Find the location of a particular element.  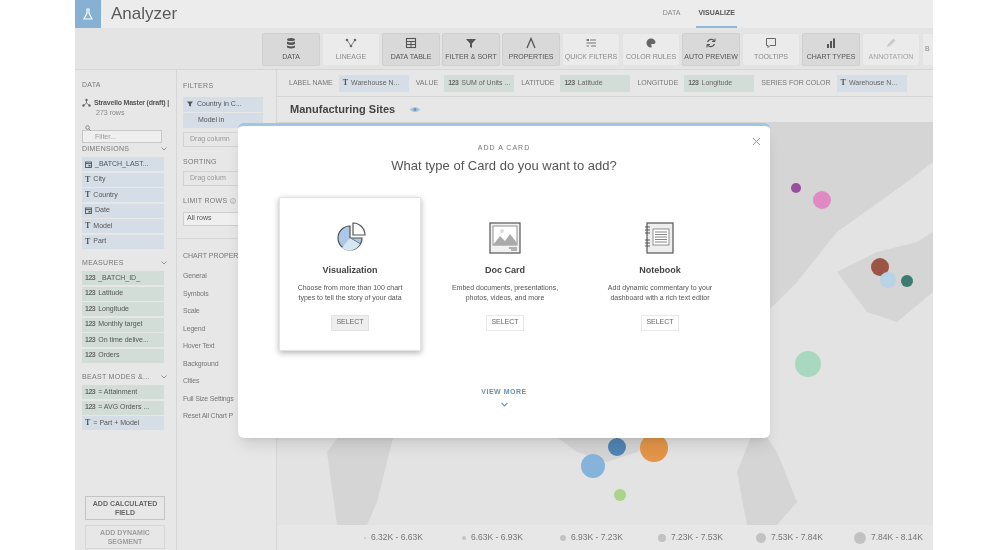

legend-label: 6.63K - 6.93K is located at coordinates (497, 537).